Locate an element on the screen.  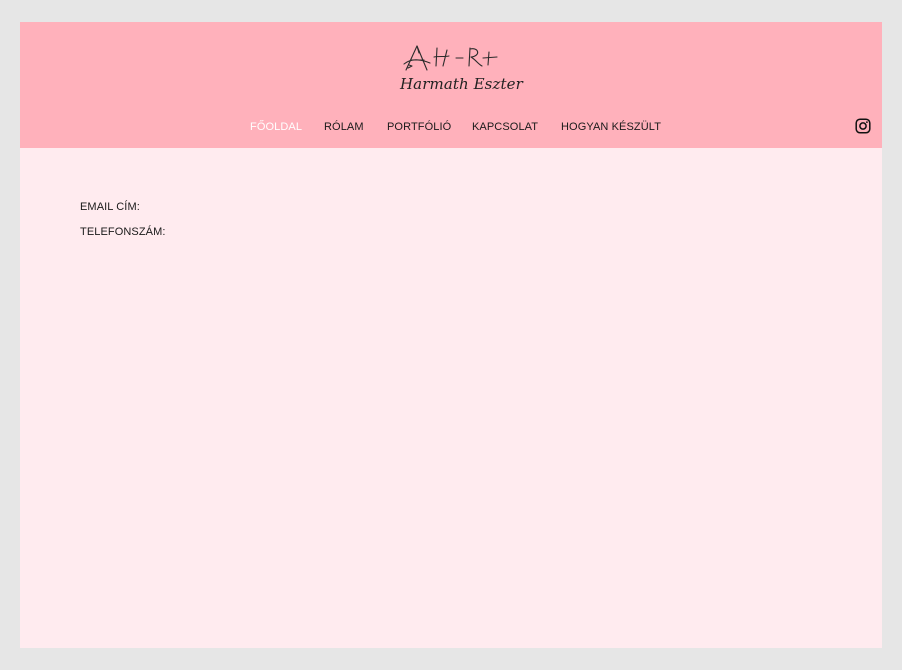
nav-item-portfolio: PORTFÓLIÓ is located at coordinates (419, 127).